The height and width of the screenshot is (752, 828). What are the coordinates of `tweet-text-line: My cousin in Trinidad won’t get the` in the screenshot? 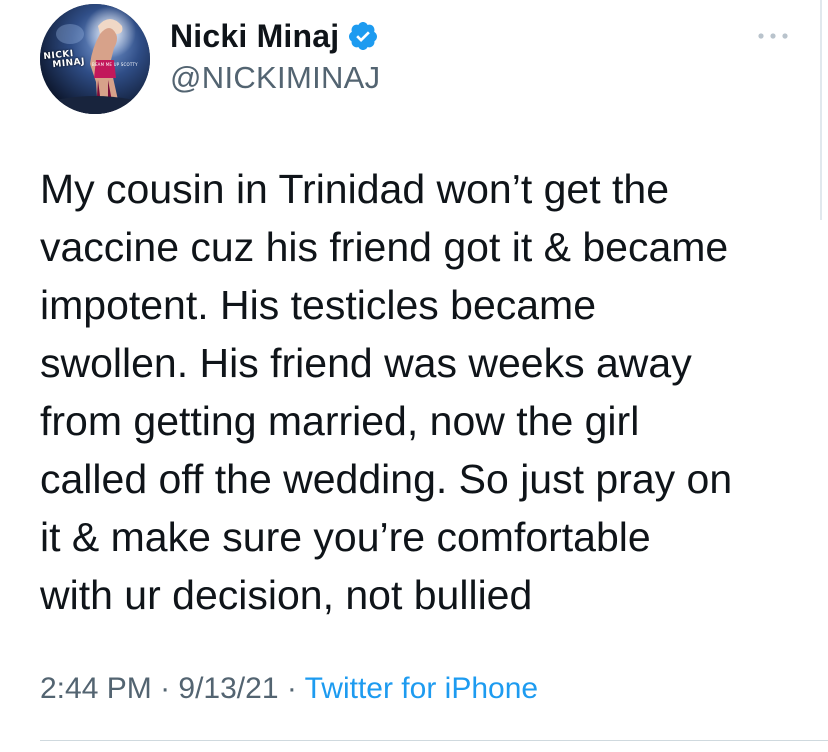 It's located at (354, 189).